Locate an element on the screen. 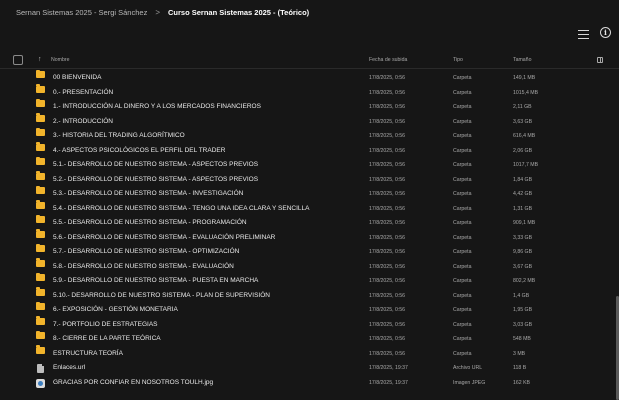  file-size: 1,95 GB is located at coordinates (523, 310).